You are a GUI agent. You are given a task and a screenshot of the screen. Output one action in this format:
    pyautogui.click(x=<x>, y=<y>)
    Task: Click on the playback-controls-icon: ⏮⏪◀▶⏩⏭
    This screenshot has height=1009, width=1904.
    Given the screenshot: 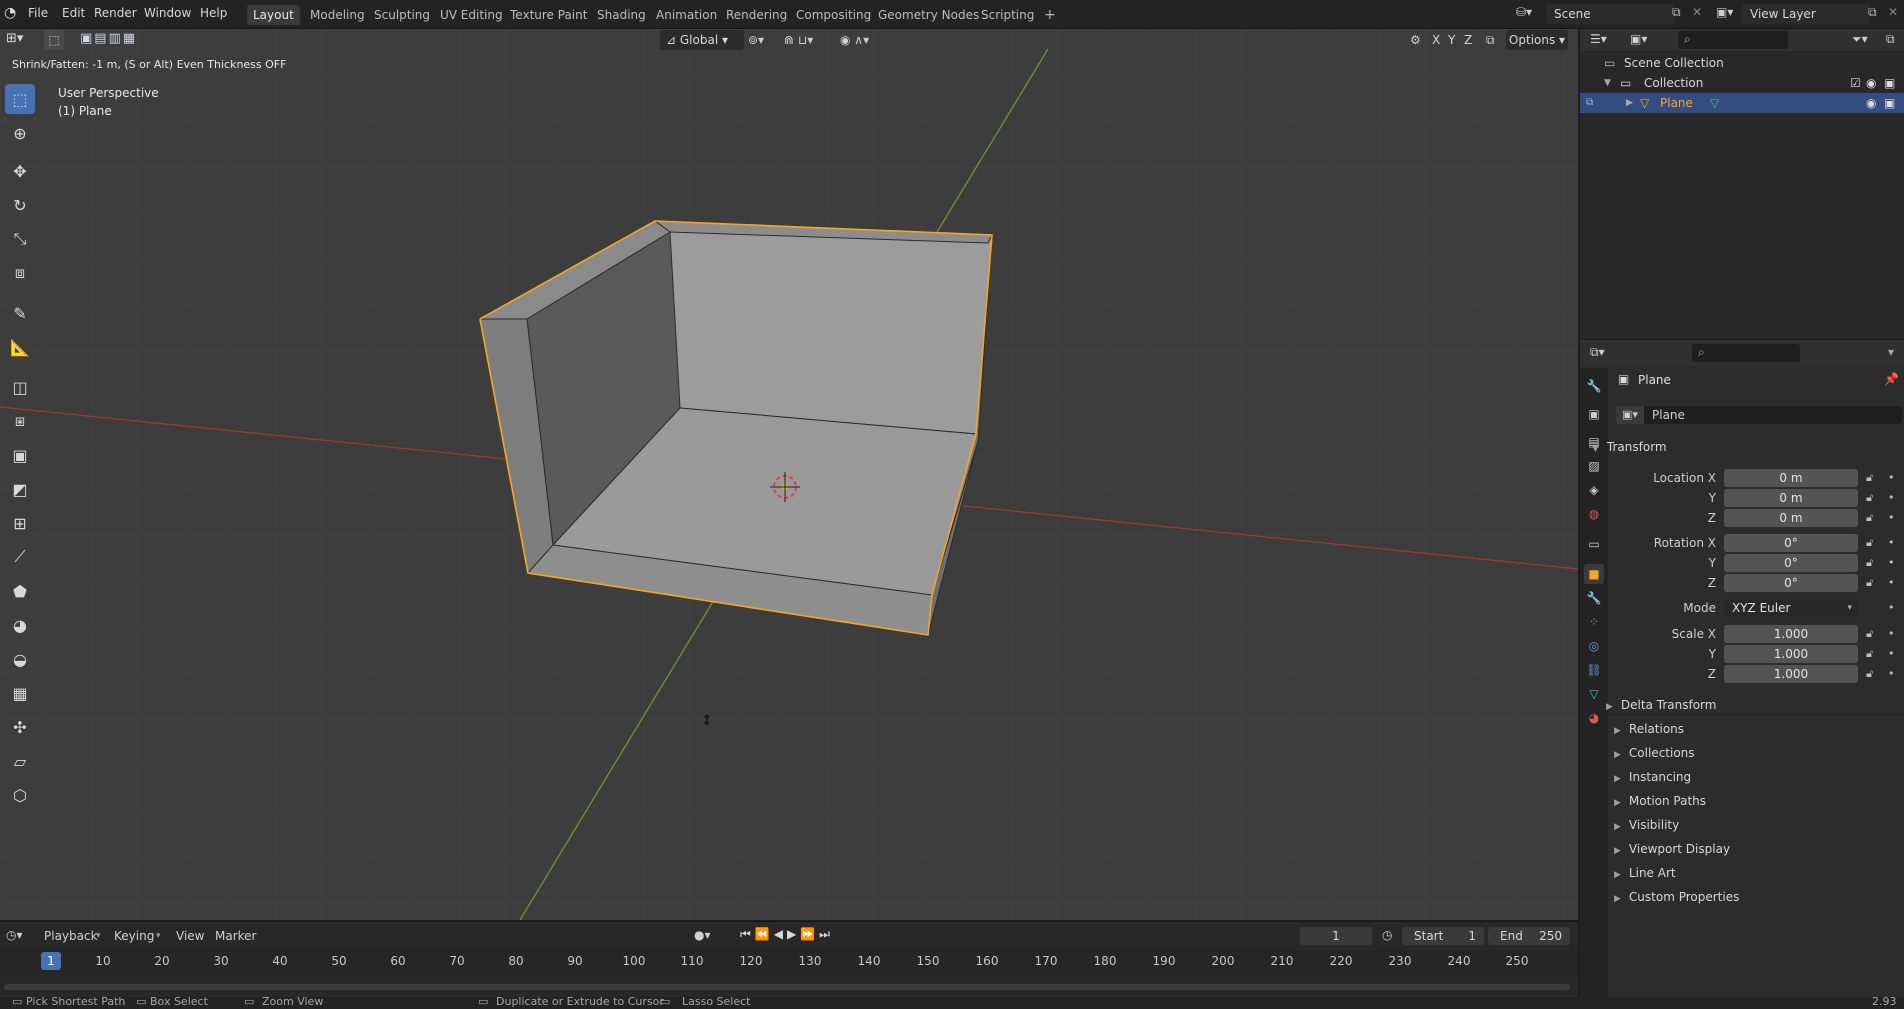 What is the action you would take?
    pyautogui.click(x=787, y=934)
    